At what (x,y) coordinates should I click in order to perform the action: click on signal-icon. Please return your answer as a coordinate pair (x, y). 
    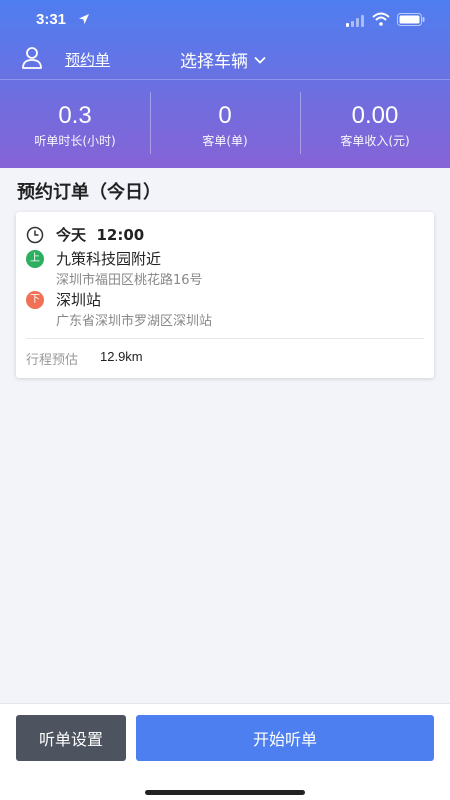
    Looking at the image, I should click on (355, 21).